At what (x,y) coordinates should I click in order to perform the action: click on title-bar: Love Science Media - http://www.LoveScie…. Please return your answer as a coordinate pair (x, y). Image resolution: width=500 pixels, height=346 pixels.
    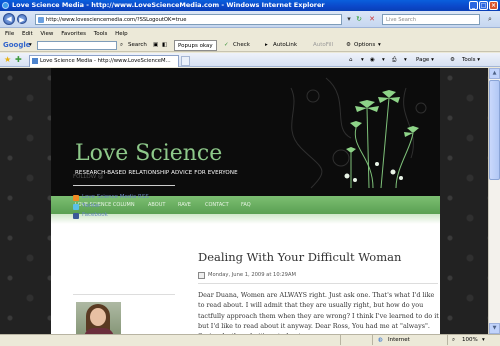
    Looking at the image, I should click on (250, 5).